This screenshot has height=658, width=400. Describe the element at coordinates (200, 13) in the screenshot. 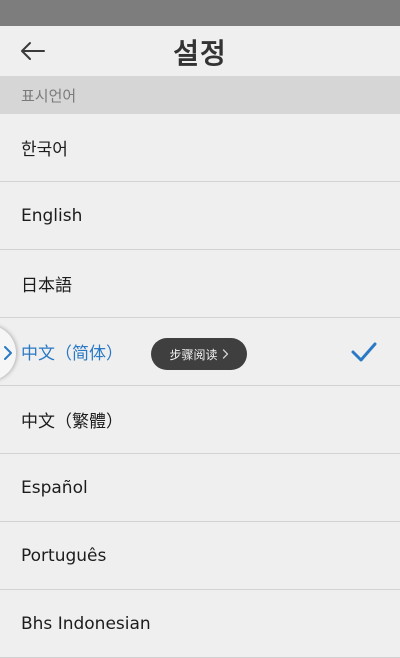

I see `status-bar` at that location.